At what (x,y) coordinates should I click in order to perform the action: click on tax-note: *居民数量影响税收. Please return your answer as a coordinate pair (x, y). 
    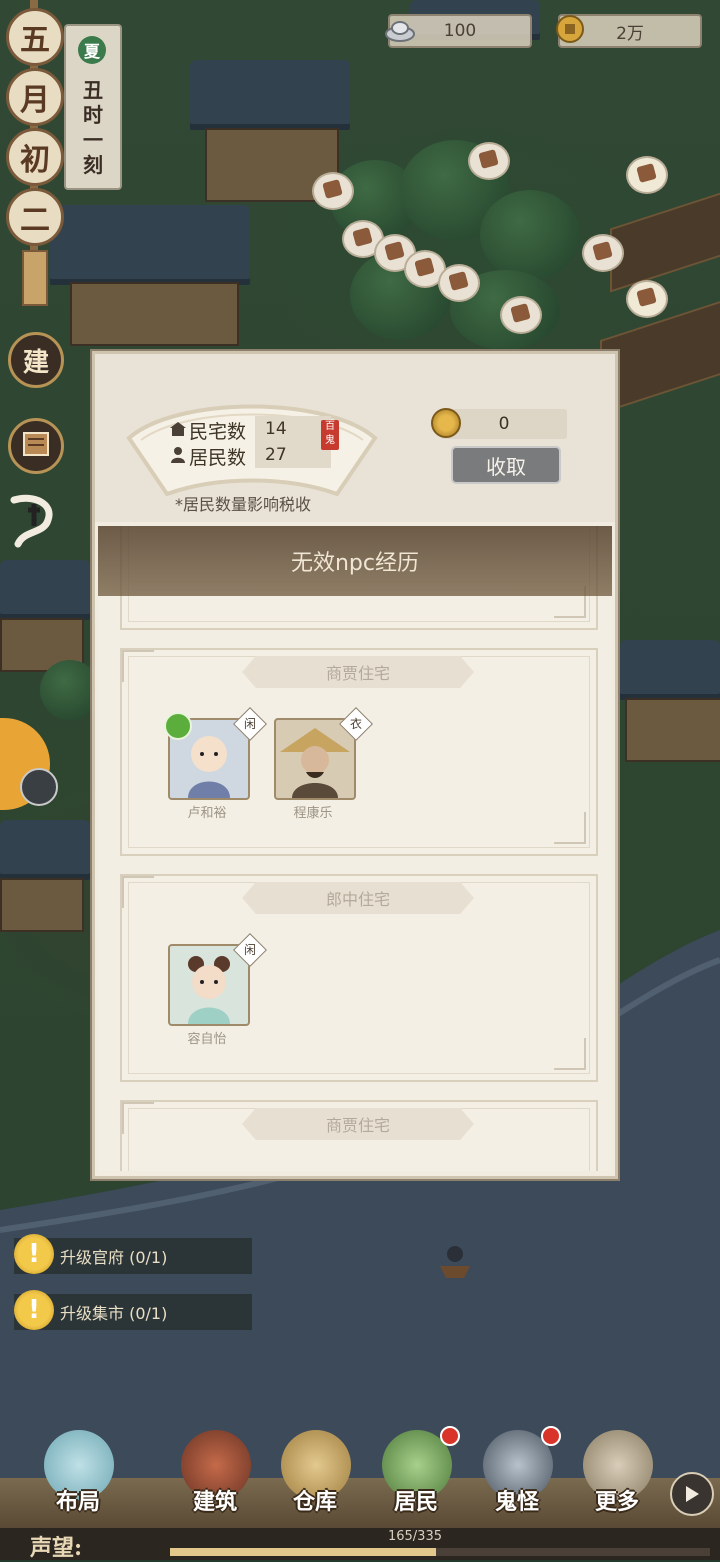
    Looking at the image, I should click on (243, 504).